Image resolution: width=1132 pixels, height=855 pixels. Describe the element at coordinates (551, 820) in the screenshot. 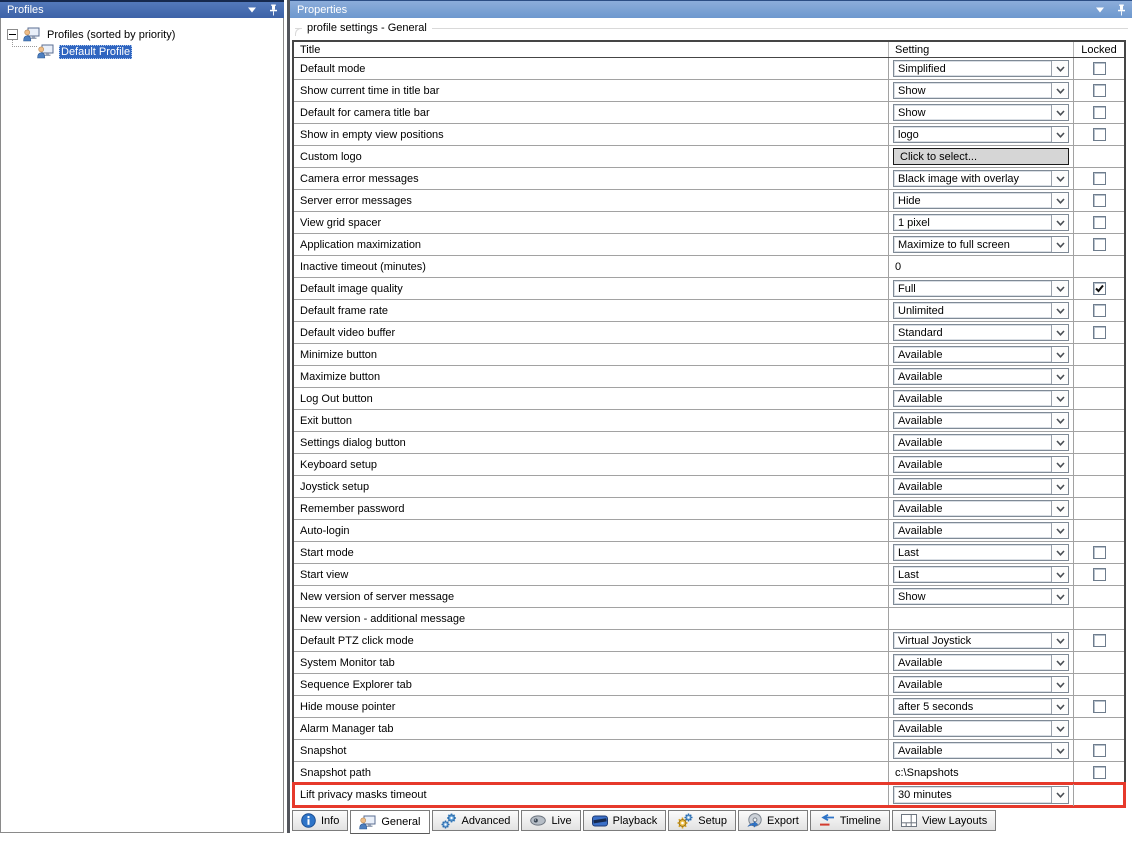

I see `tab-live: Live` at that location.